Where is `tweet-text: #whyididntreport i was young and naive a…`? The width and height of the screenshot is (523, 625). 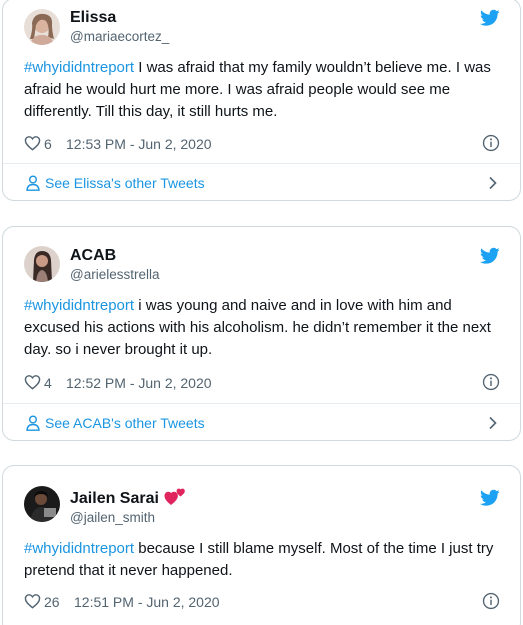
tweet-text: #whyididntreport i was young and naive a… is located at coordinates (264, 328).